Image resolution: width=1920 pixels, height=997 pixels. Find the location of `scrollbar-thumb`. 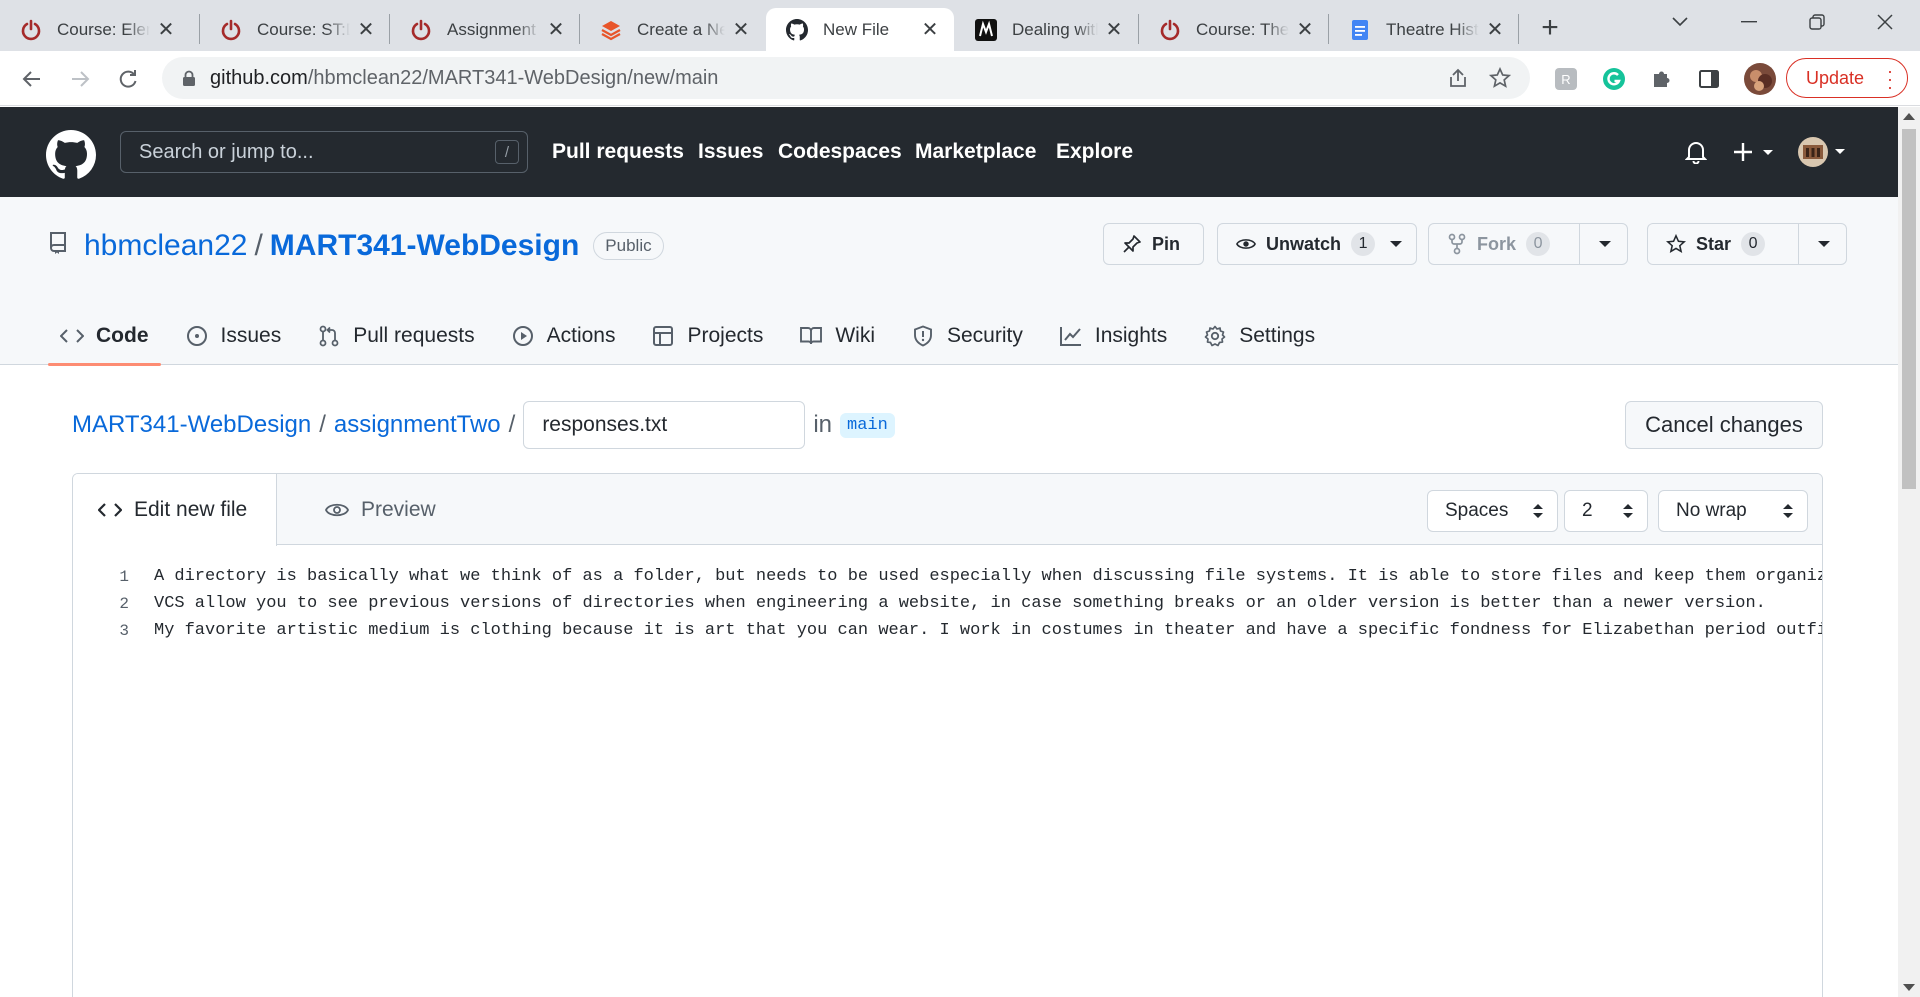

scrollbar-thumb is located at coordinates (1909, 309).